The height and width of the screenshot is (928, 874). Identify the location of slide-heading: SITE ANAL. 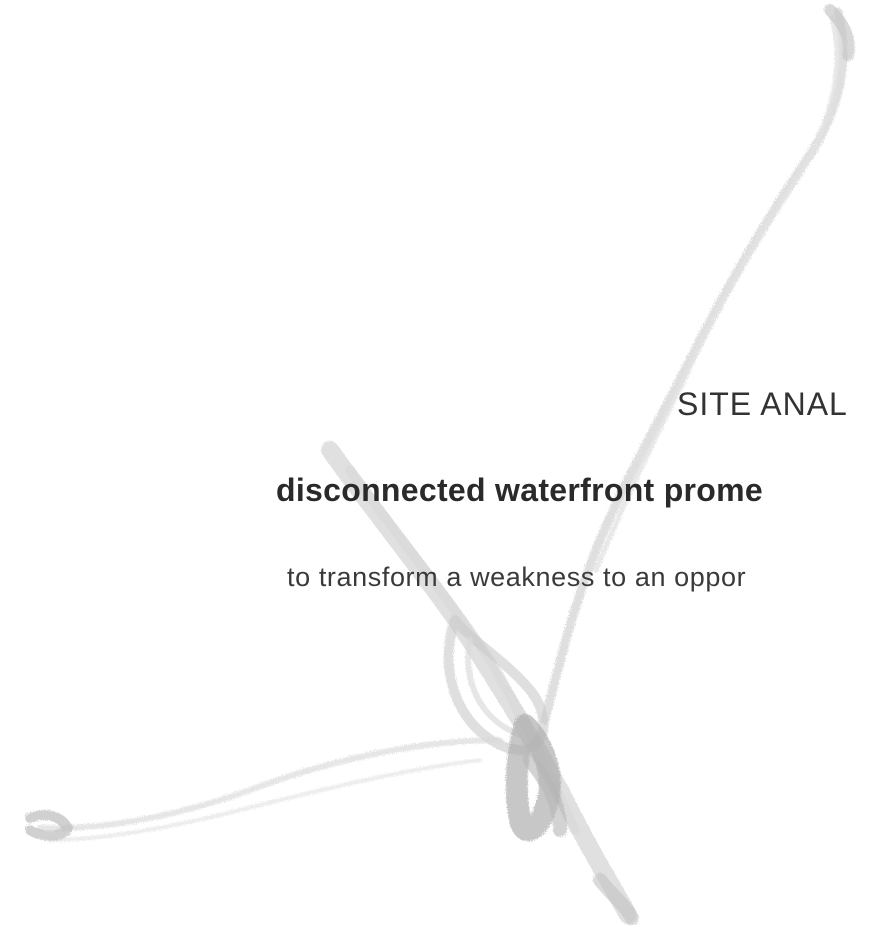
(762, 404).